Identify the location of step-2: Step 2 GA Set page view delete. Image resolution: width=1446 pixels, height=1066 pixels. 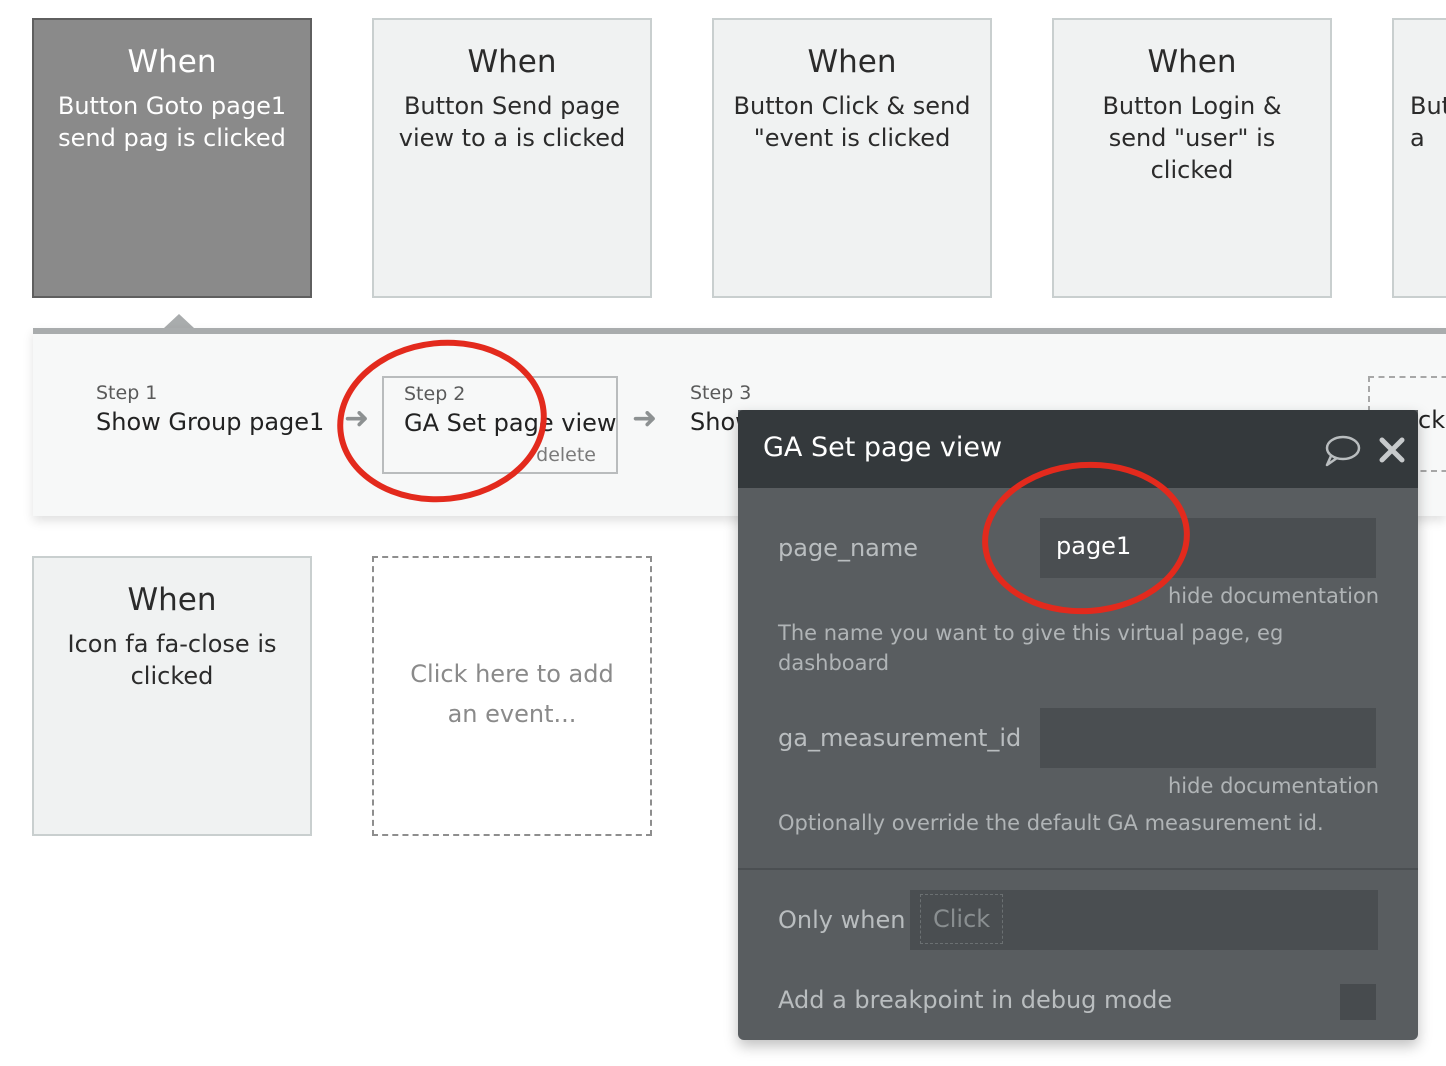
(500, 425).